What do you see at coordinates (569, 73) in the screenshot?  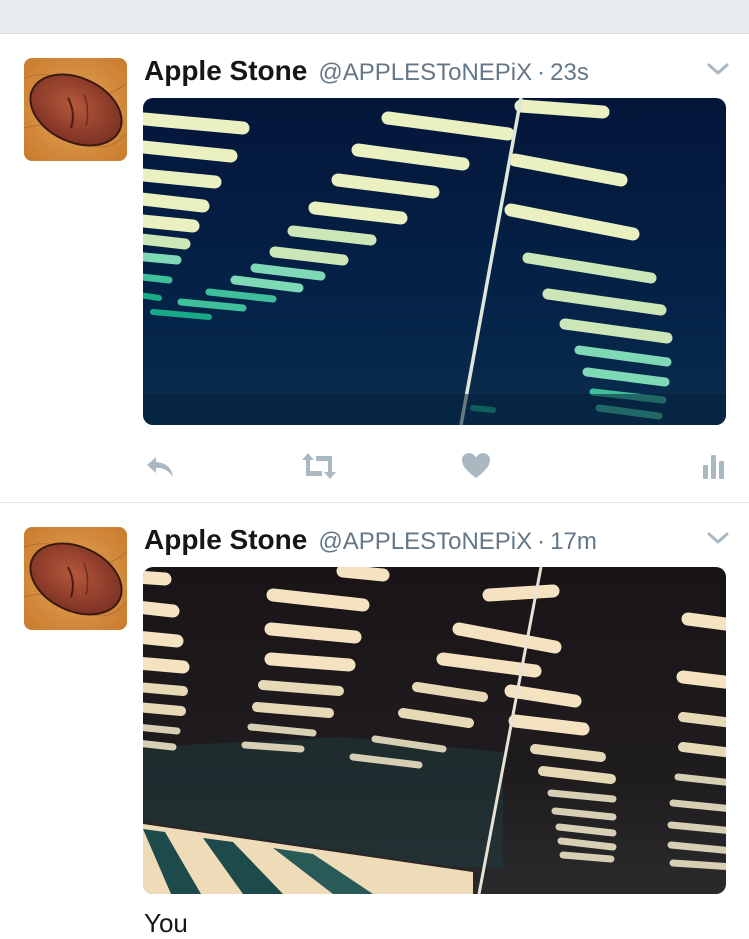 I see `tweet-timestamp: 23s` at bounding box center [569, 73].